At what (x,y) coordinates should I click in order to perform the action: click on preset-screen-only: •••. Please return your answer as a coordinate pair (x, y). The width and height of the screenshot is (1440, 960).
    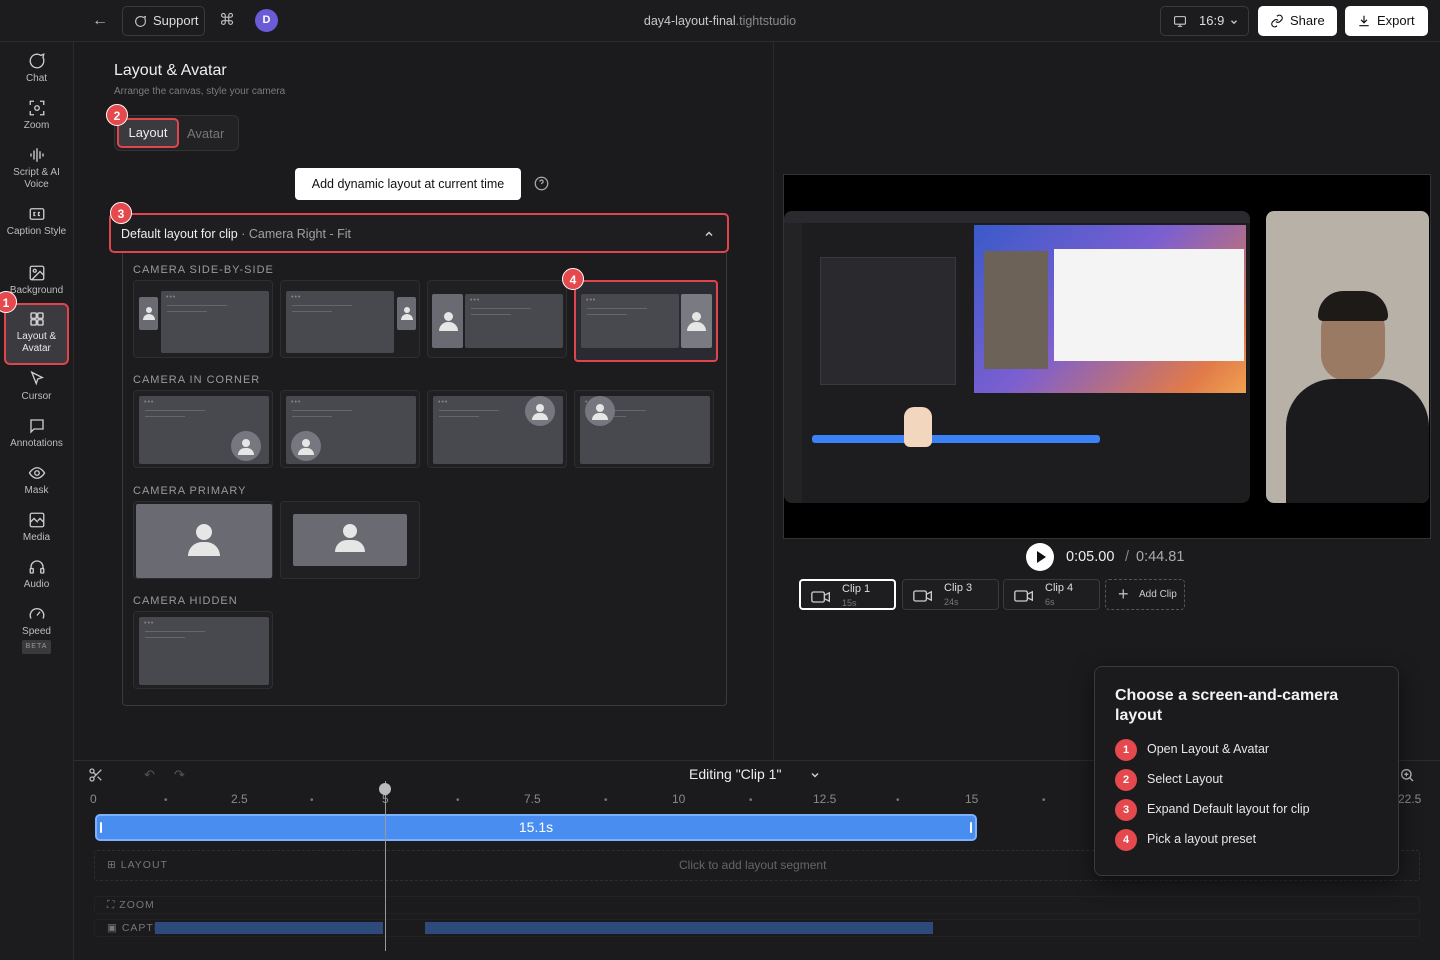
    Looking at the image, I should click on (203, 650).